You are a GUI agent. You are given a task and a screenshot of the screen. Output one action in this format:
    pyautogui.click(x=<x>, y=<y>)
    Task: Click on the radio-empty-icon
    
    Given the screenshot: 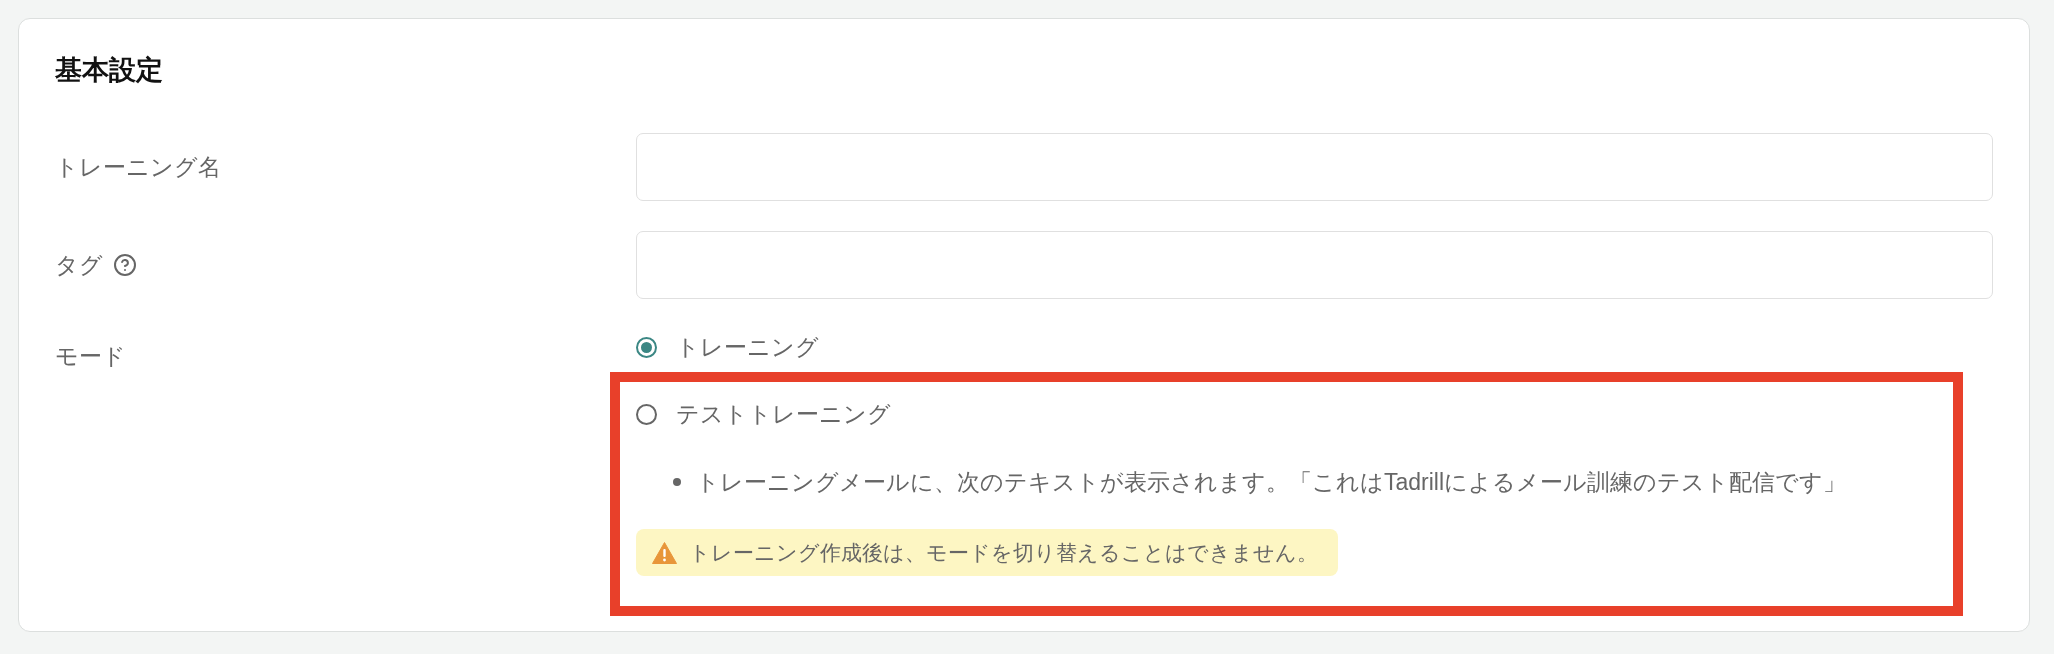 What is the action you would take?
    pyautogui.click(x=646, y=414)
    